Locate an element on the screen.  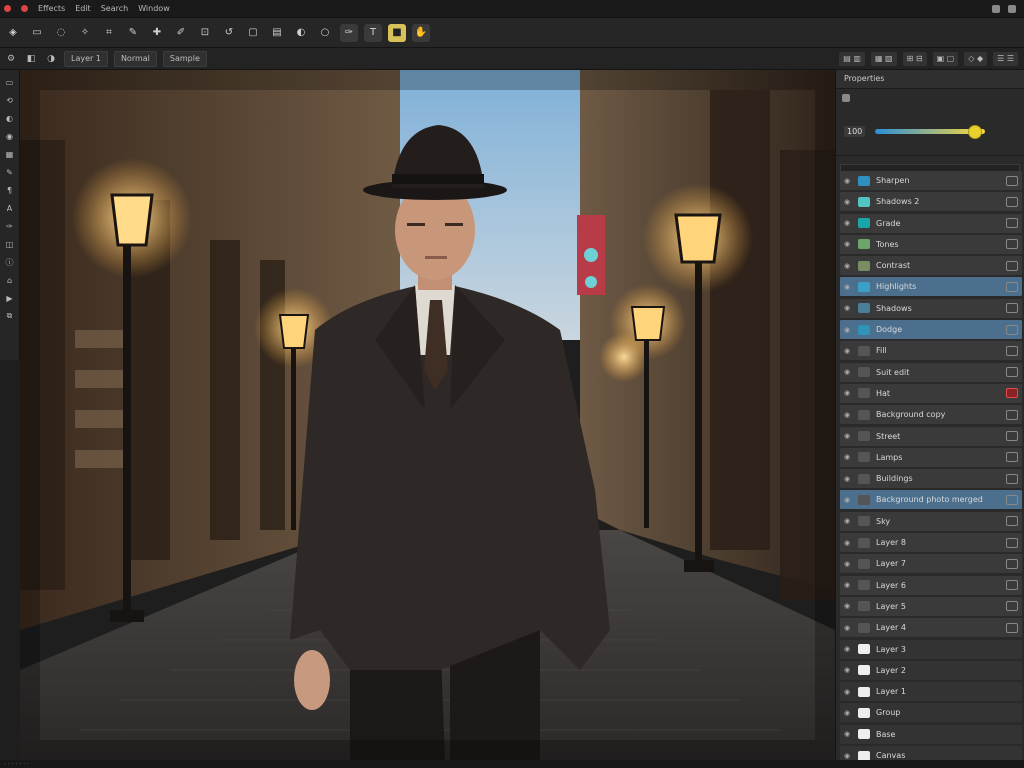
mode-icon: ◧ is located at coordinates (31, 59).